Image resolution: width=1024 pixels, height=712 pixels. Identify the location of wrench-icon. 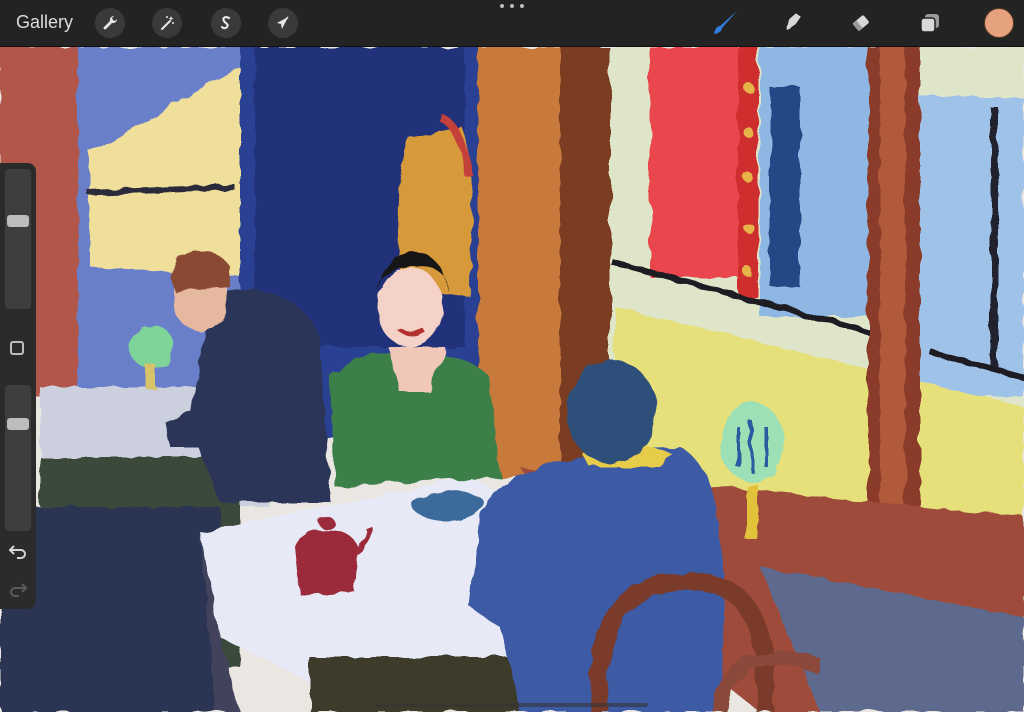
(110, 23).